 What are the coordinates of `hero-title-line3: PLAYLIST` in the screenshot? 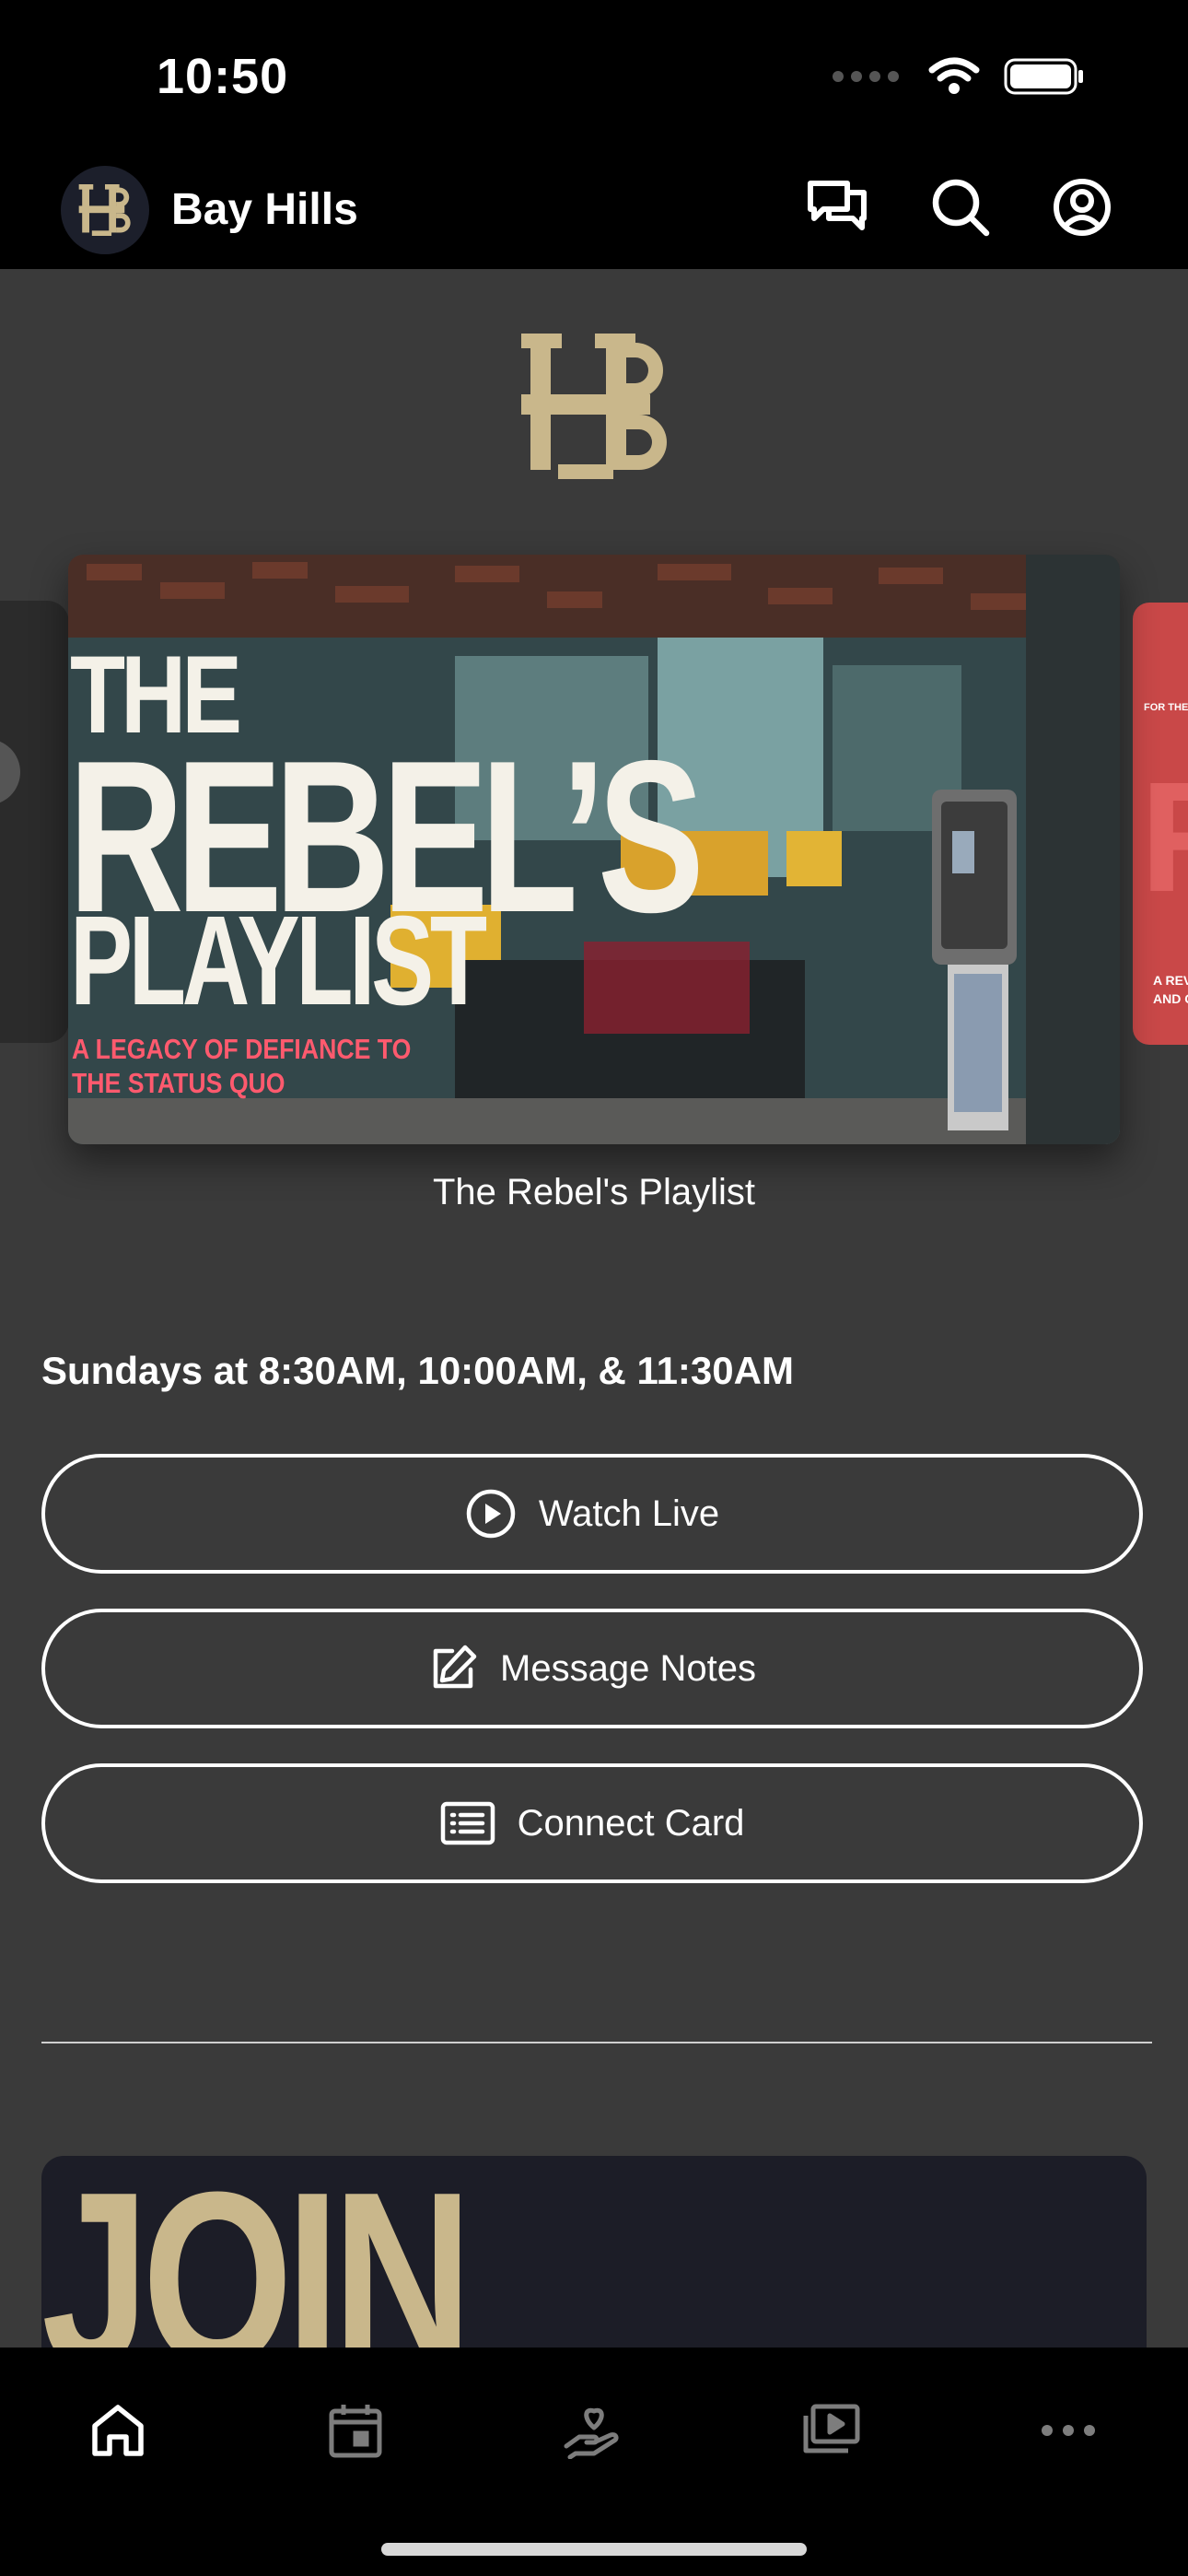 It's located at (278, 961).